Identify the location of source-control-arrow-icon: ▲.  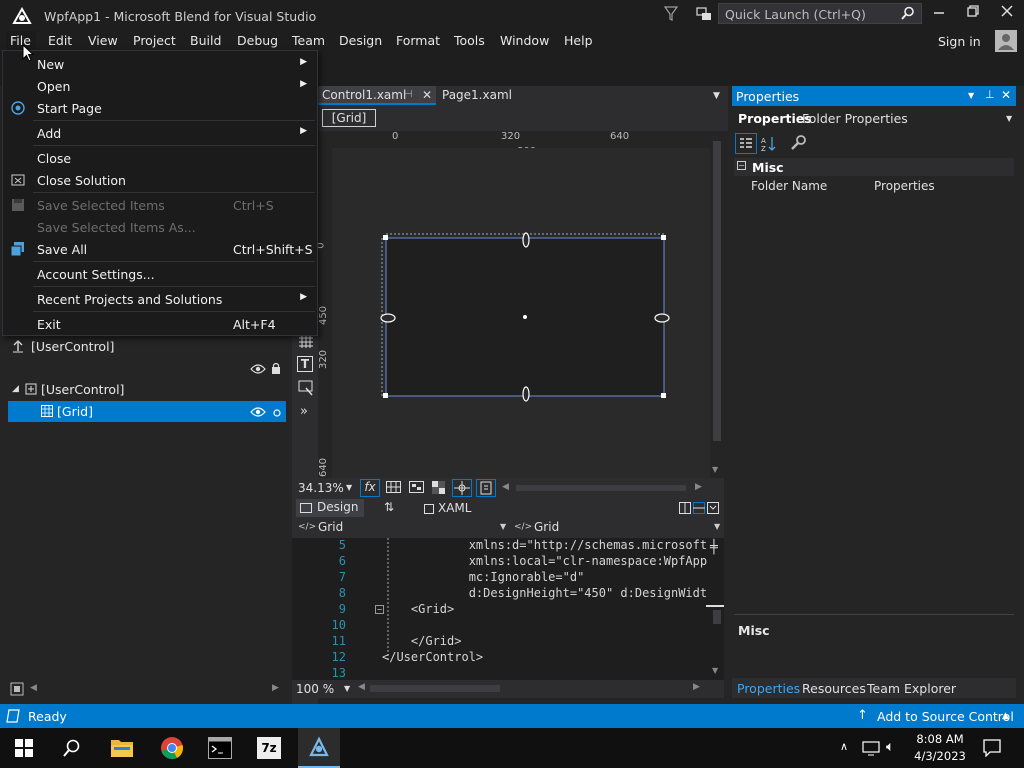
(1005, 716).